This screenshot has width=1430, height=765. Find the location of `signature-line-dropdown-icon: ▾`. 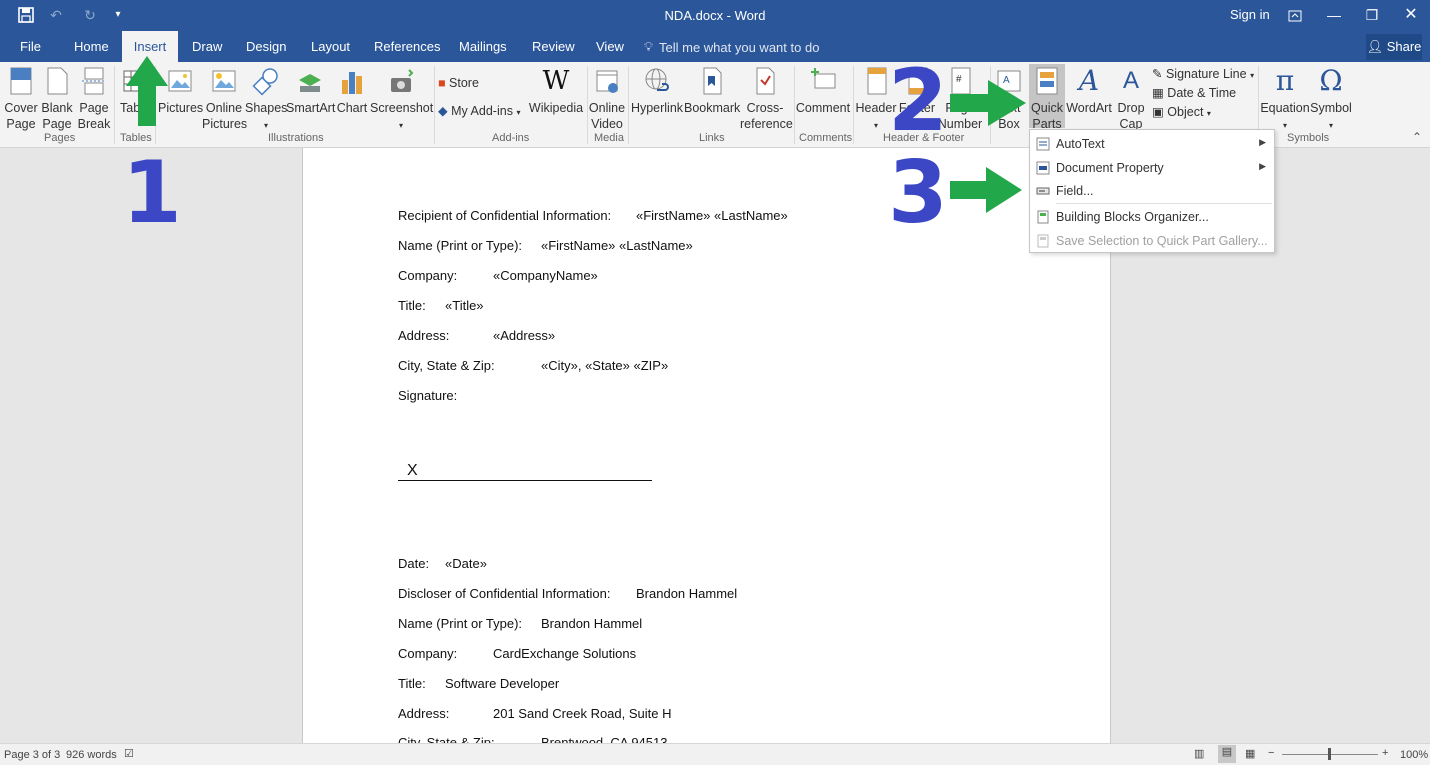

signature-line-dropdown-icon: ▾ is located at coordinates (1252, 75).